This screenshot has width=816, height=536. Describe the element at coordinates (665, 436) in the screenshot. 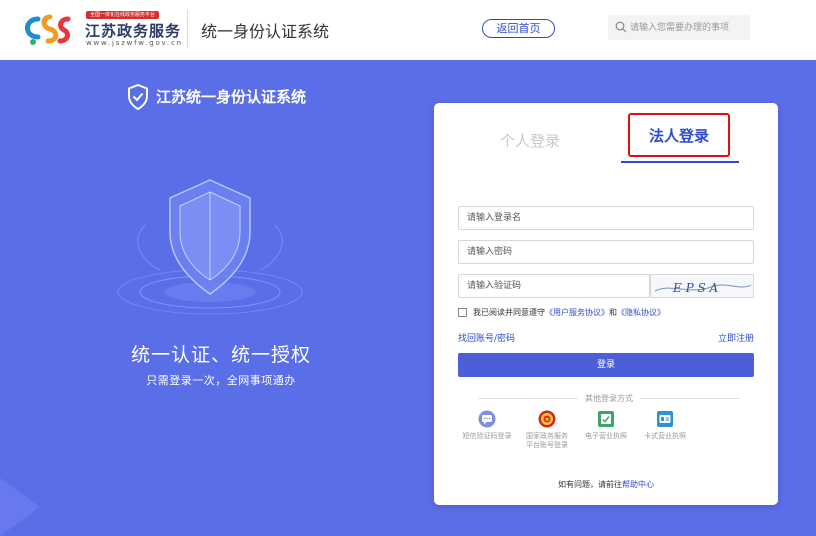

I see `card-license-label: 卡式营业执照` at that location.